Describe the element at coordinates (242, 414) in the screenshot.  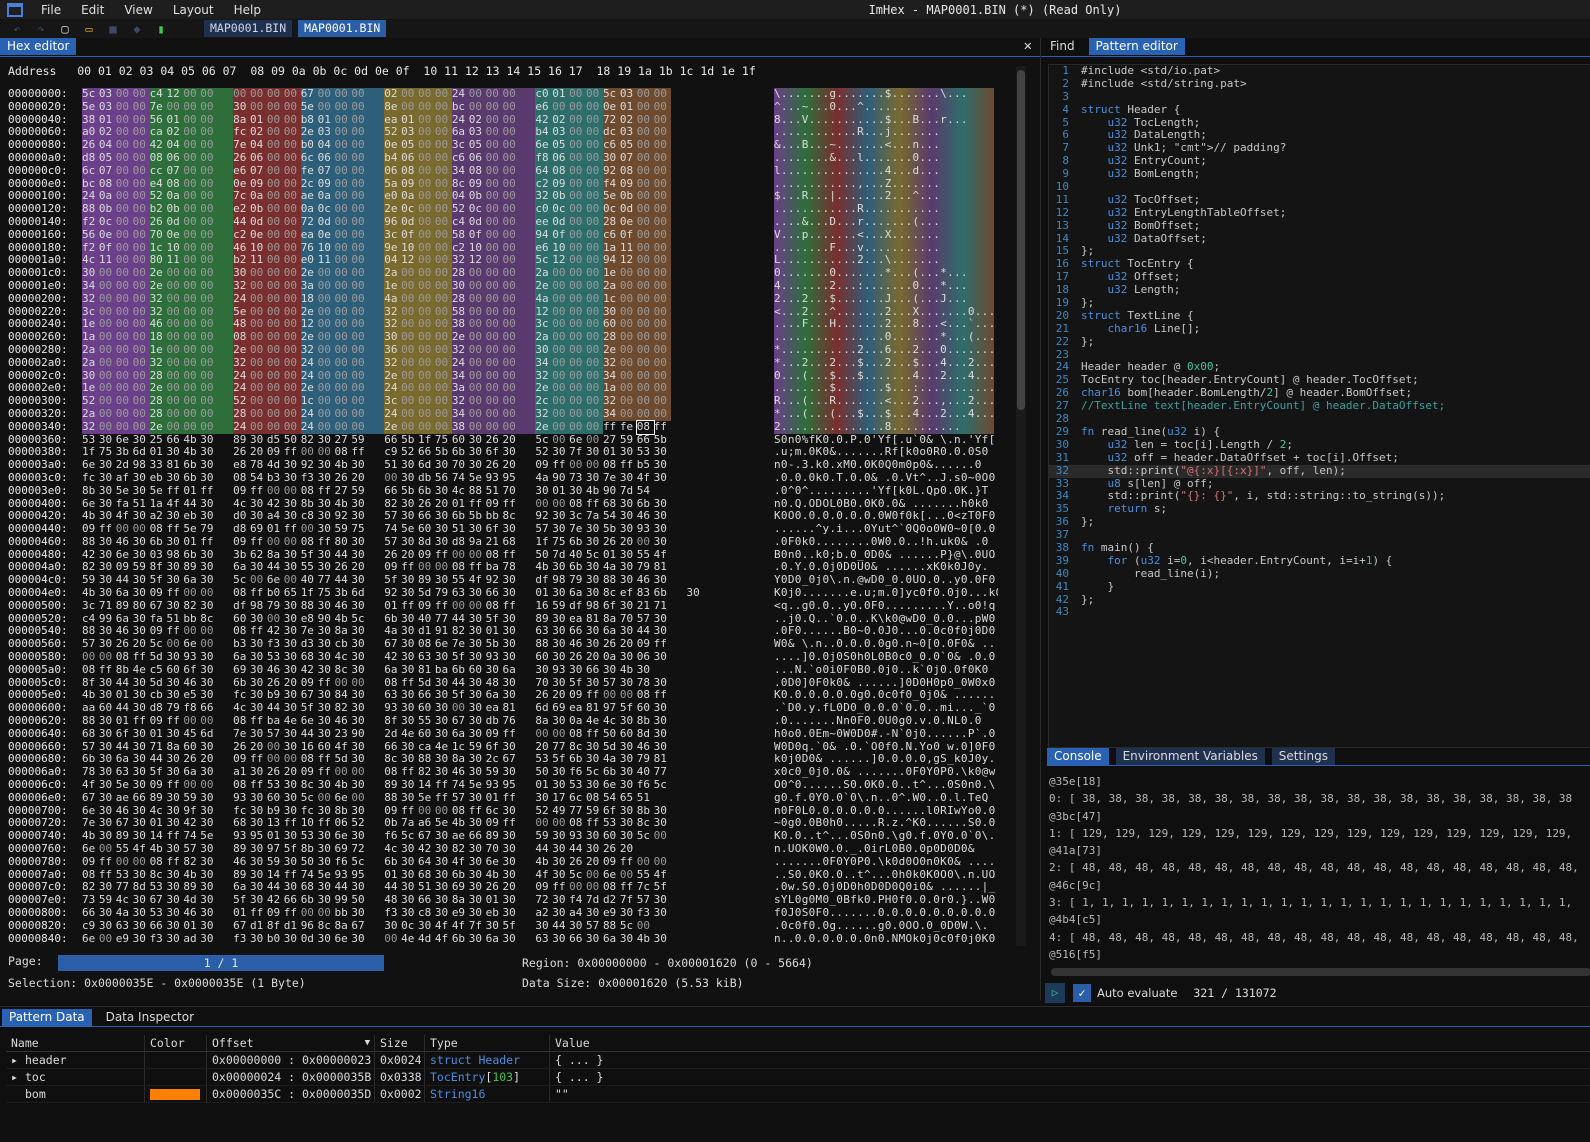
I see `hex-byte: 28` at that location.